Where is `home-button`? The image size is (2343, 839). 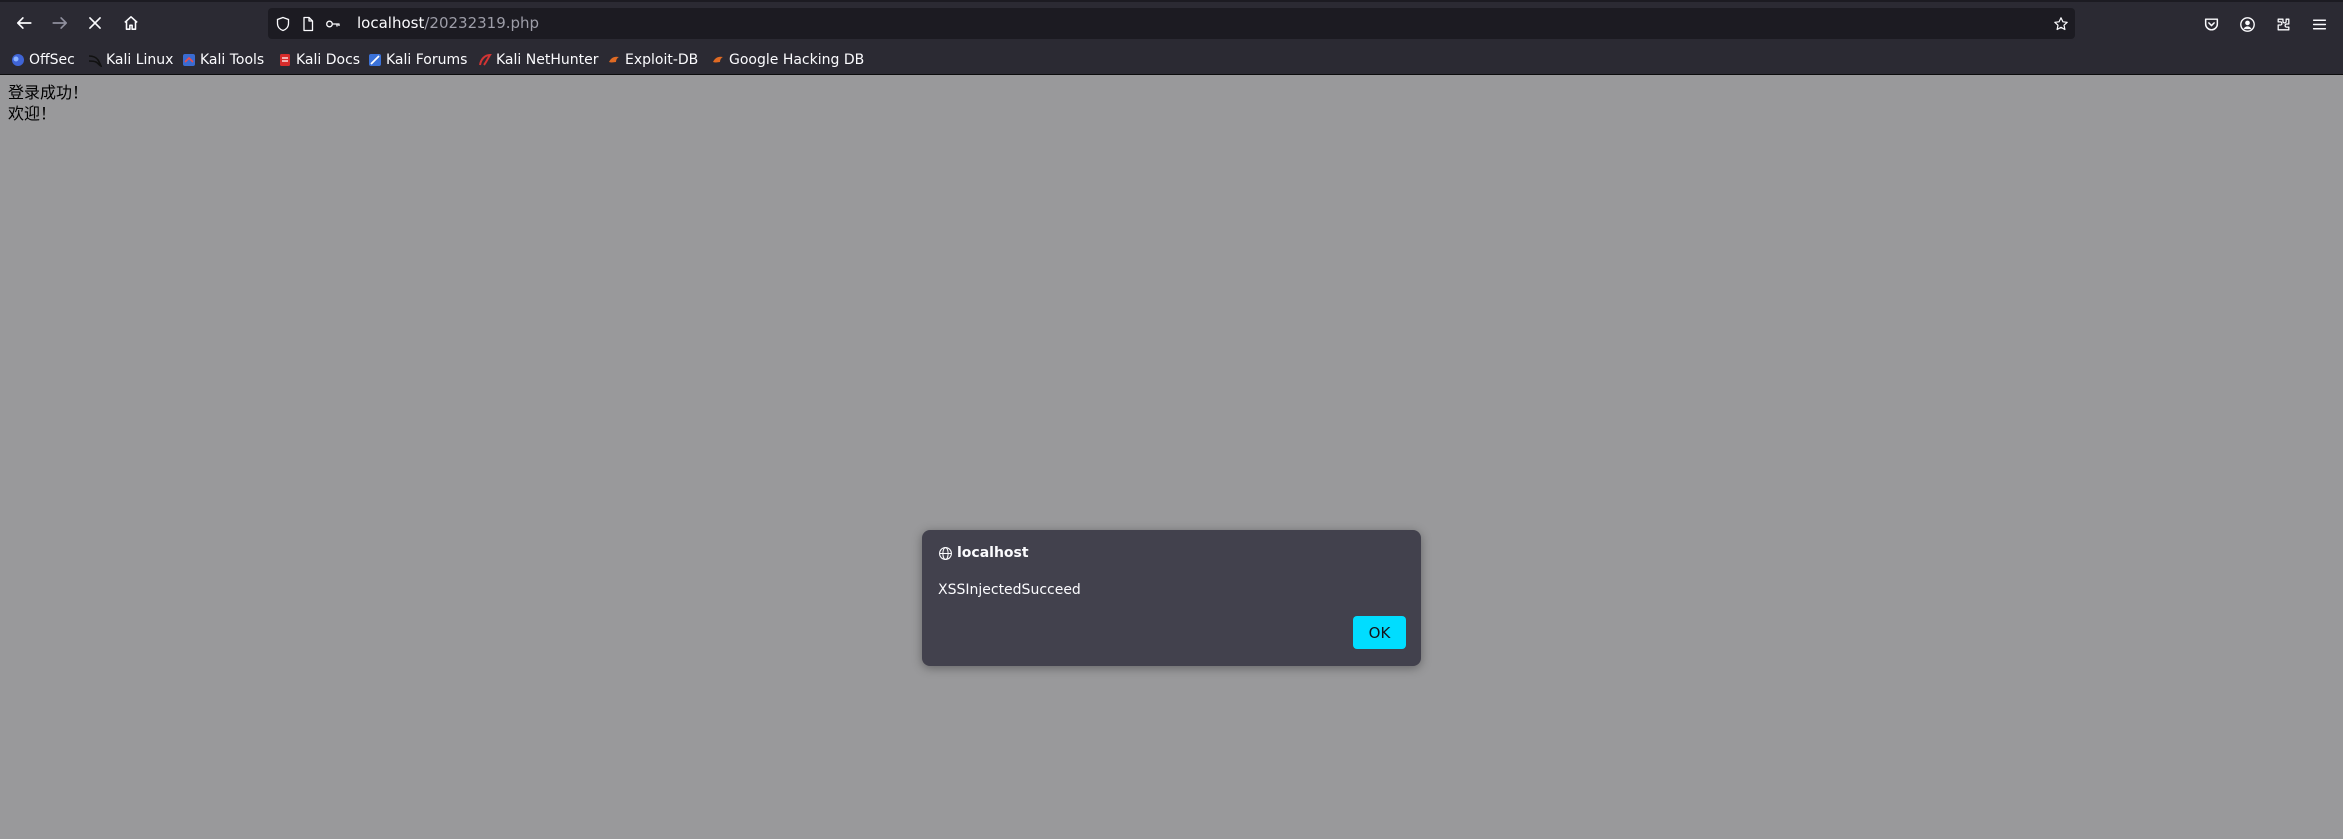 home-button is located at coordinates (131, 23).